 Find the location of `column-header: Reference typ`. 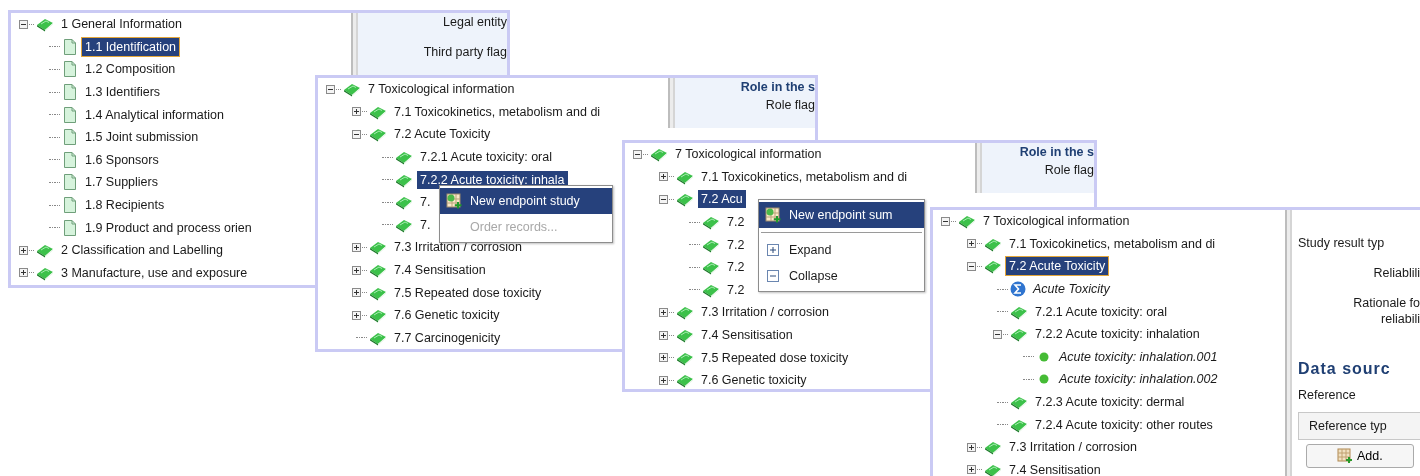

column-header: Reference typ is located at coordinates (1359, 426).